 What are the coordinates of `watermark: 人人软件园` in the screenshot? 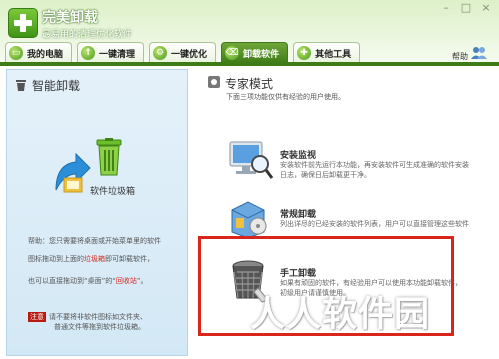 It's located at (340, 315).